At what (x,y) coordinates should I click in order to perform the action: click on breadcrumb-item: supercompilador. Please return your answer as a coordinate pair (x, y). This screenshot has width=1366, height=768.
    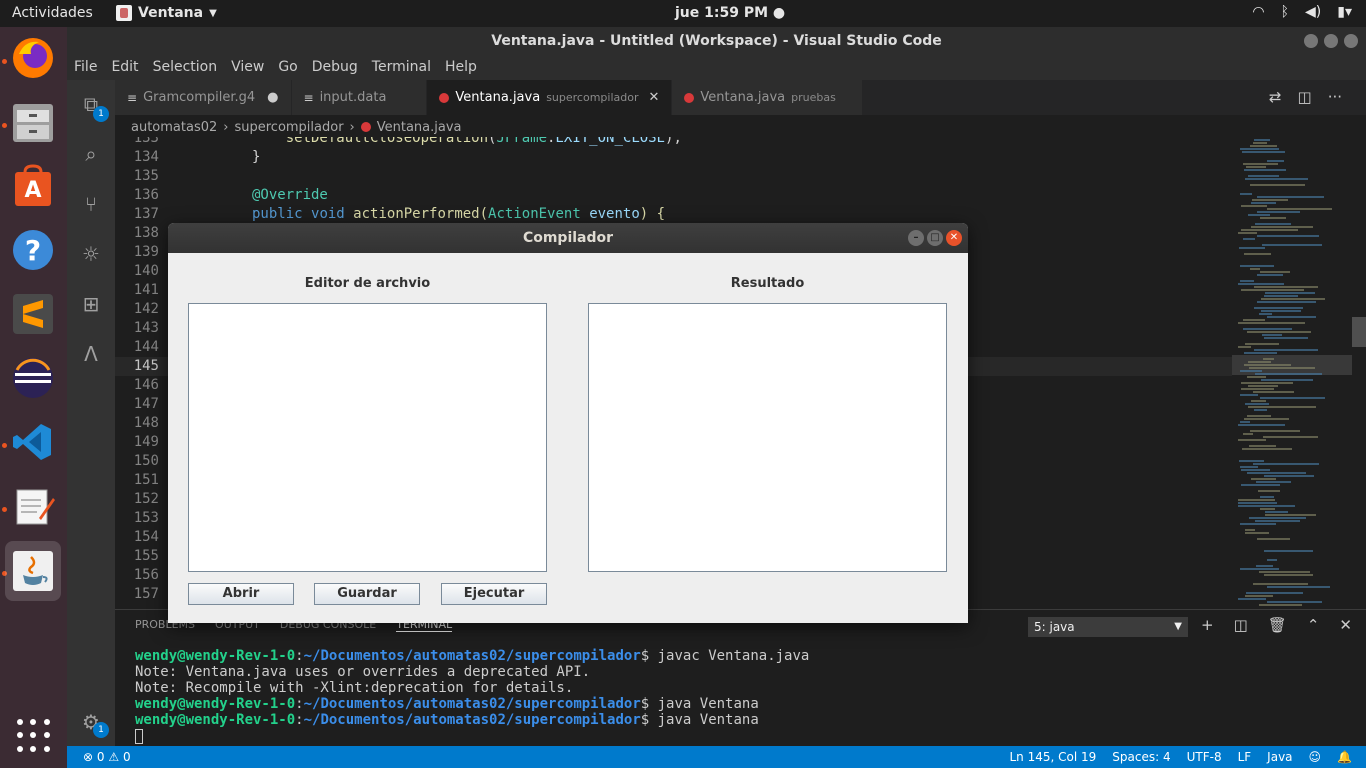
    Looking at the image, I should click on (288, 127).